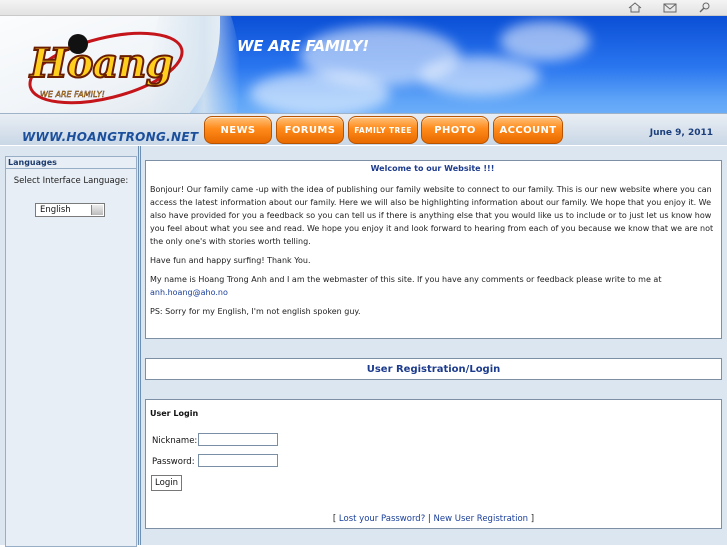 The width and height of the screenshot is (727, 547). What do you see at coordinates (303, 46) in the screenshot?
I see `header-tagline: WE ARE FAMILY!` at bounding box center [303, 46].